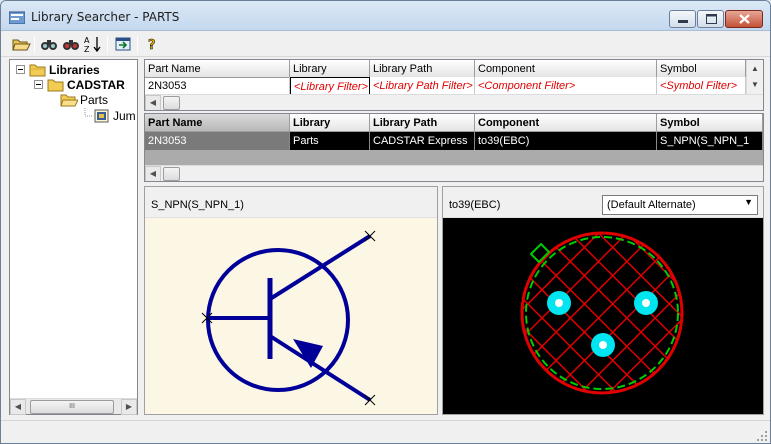  Describe the element at coordinates (291, 202) in the screenshot. I see `symbol-preview-header: S_NPN(S_NPN_1)` at that location.